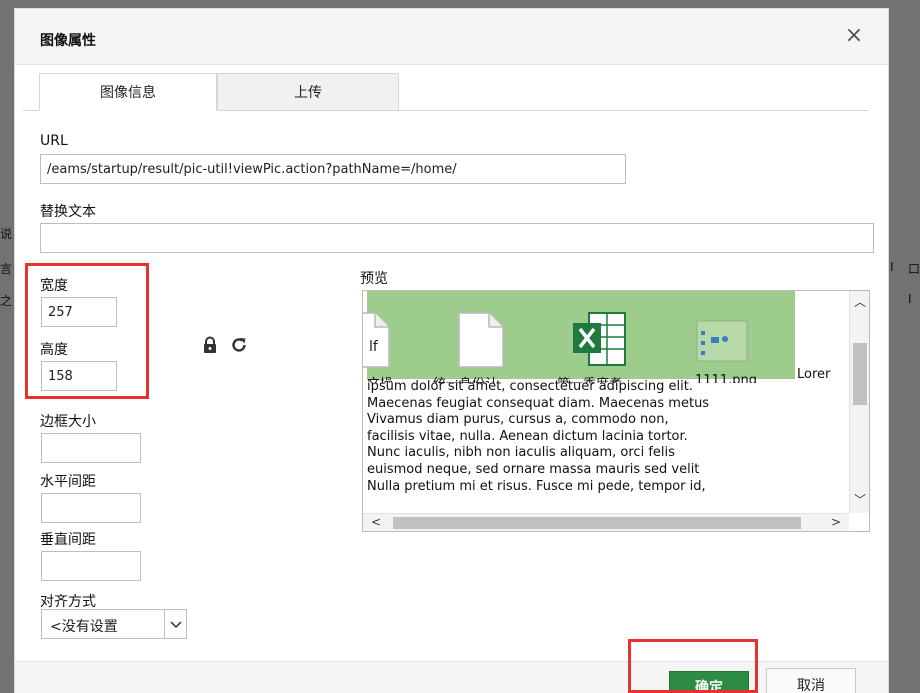 The width and height of the screenshot is (920, 693). Describe the element at coordinates (239, 345) in the screenshot. I see `reset-size-icon` at that location.